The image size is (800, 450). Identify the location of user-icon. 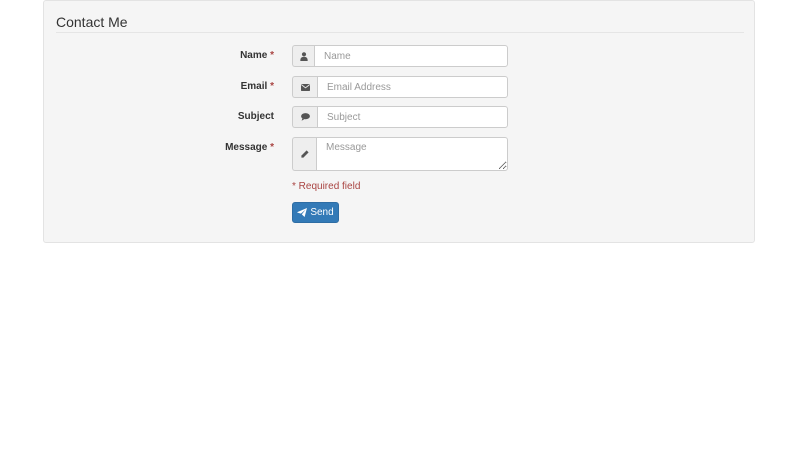
(303, 56).